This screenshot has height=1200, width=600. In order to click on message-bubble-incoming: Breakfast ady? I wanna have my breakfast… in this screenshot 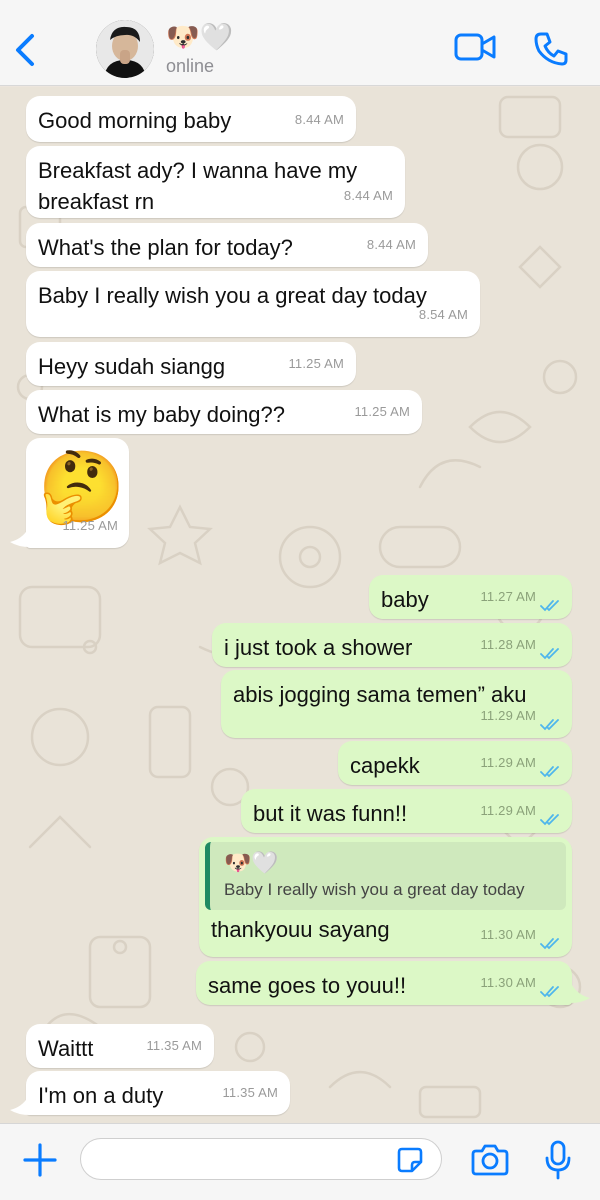, I will do `click(215, 182)`.